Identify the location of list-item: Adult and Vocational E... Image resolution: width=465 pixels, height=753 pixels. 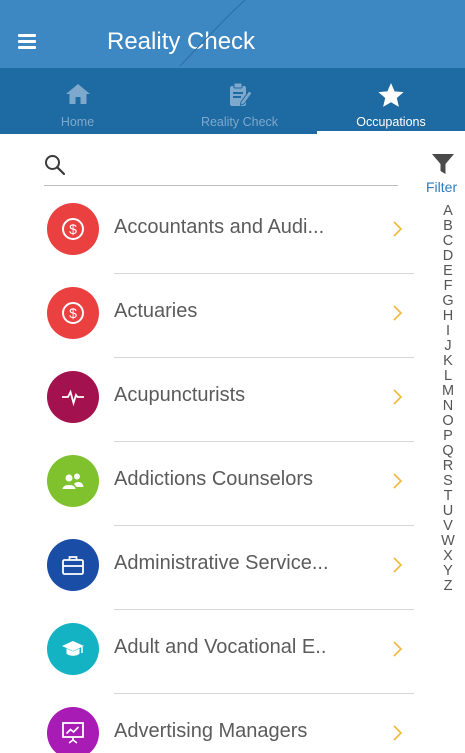
(229, 652).